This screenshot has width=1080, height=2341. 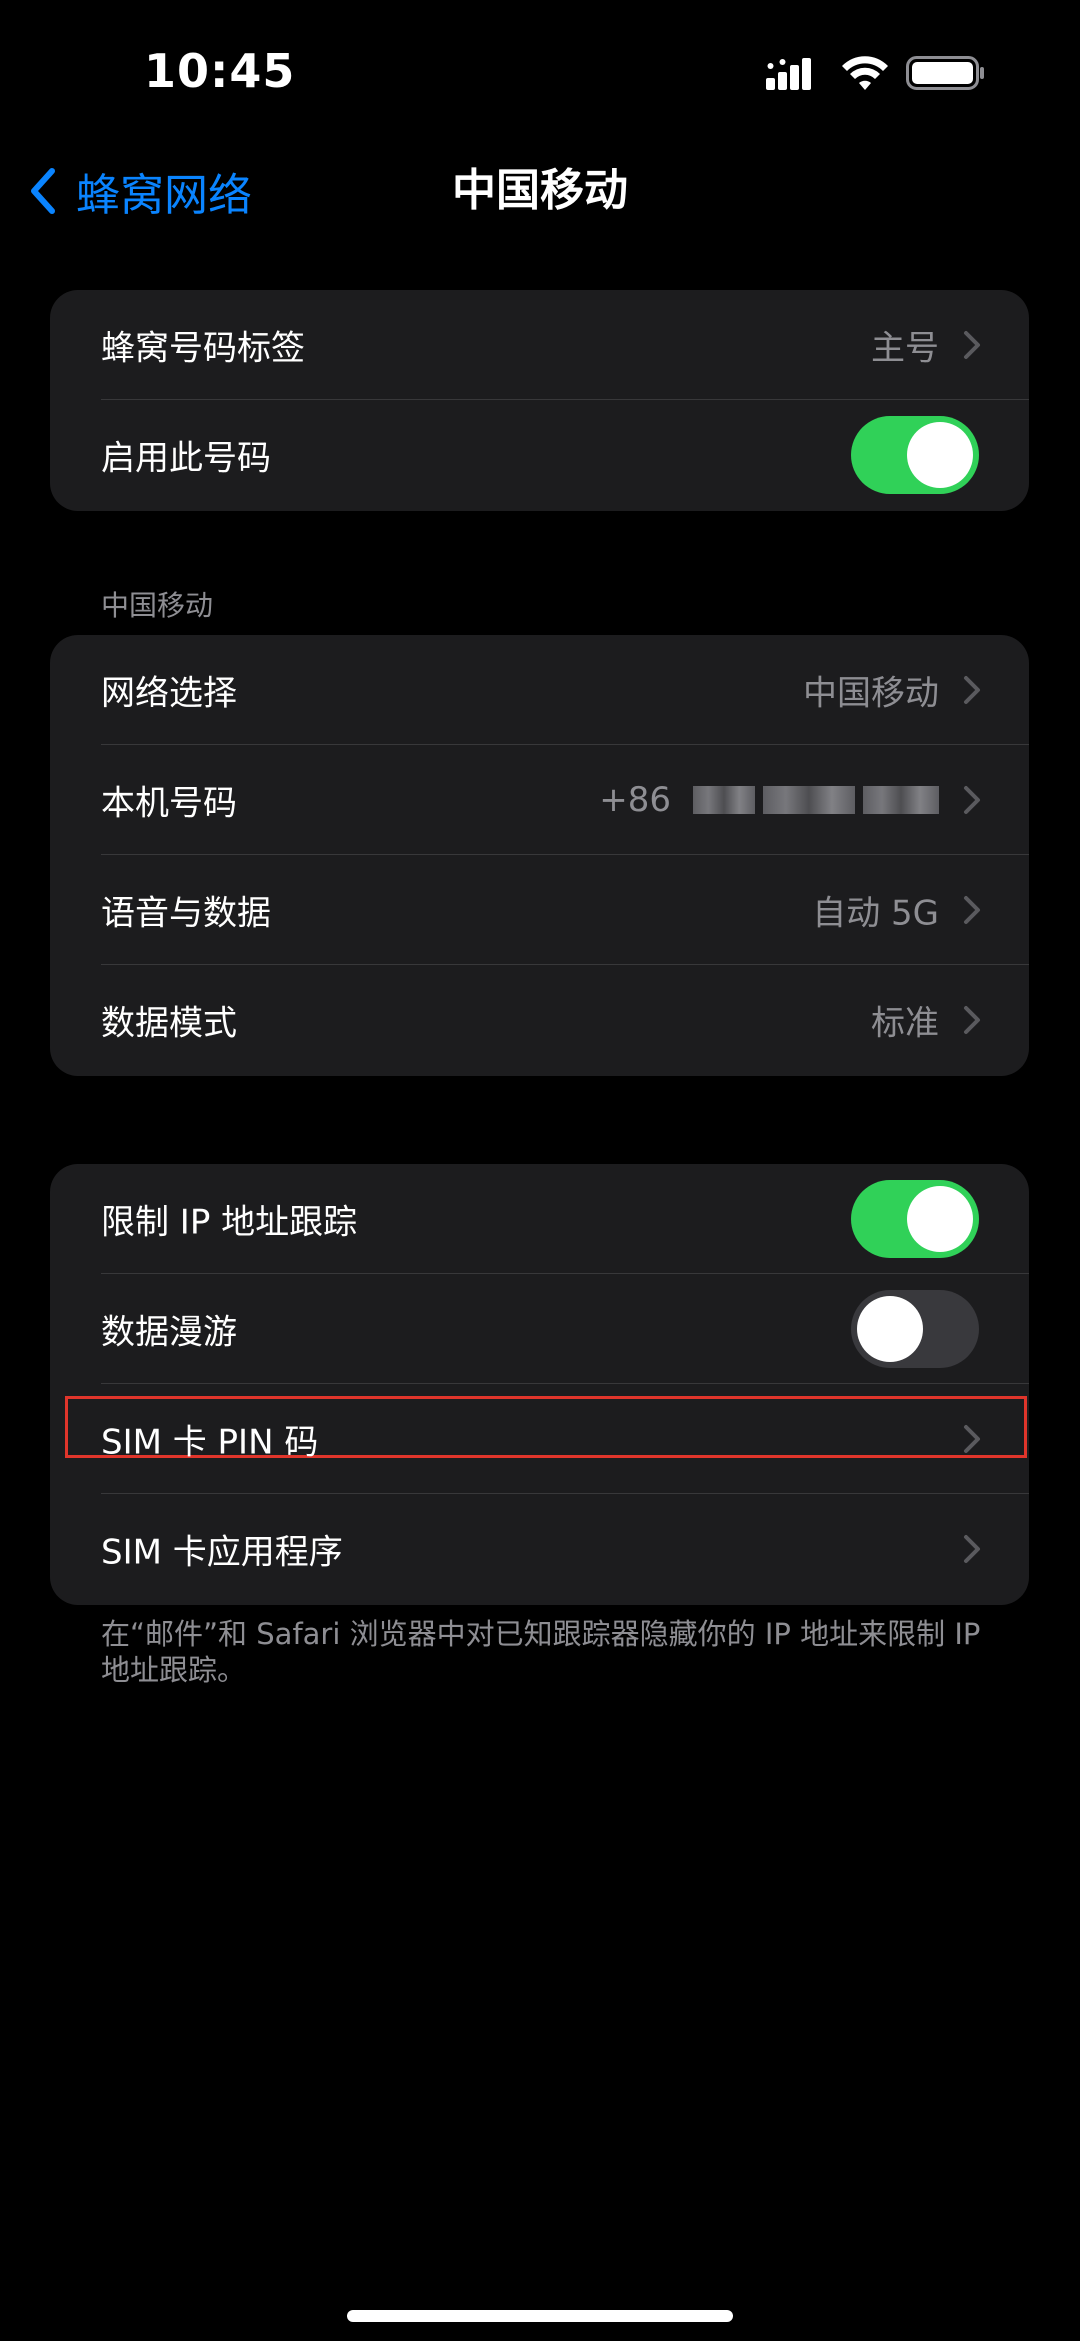 What do you see at coordinates (157, 605) in the screenshot?
I see `section-header: 中国移动` at bounding box center [157, 605].